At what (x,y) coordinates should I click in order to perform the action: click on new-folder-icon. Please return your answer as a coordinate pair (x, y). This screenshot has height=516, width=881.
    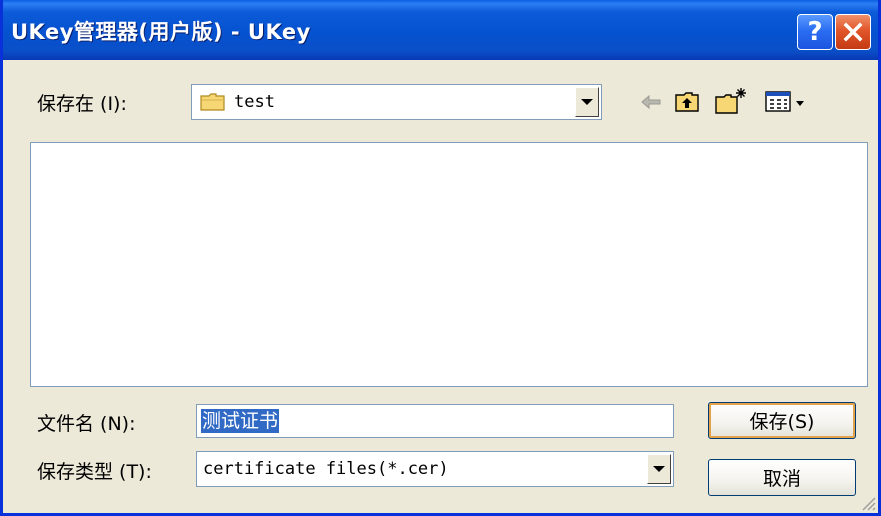
    Looking at the image, I should click on (730, 101).